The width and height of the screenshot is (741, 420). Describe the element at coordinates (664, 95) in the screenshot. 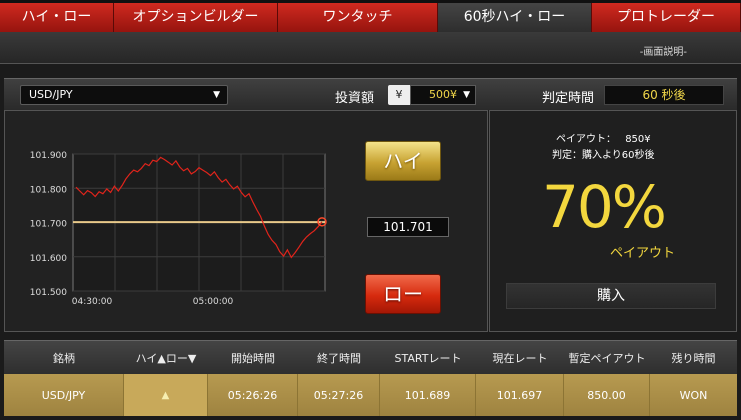

I see `judge-time-value: 60 秒後` at that location.